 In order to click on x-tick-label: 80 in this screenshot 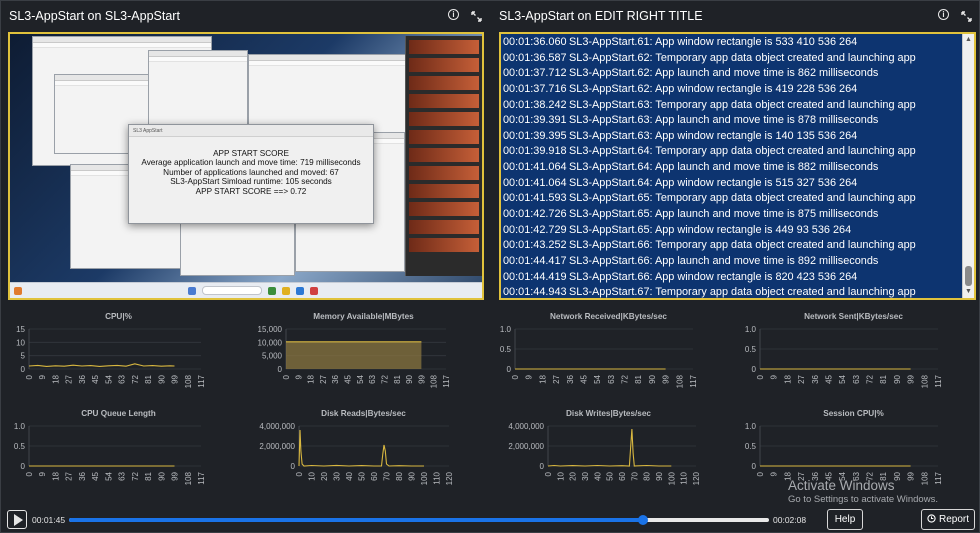, I will do `click(647, 475)`.